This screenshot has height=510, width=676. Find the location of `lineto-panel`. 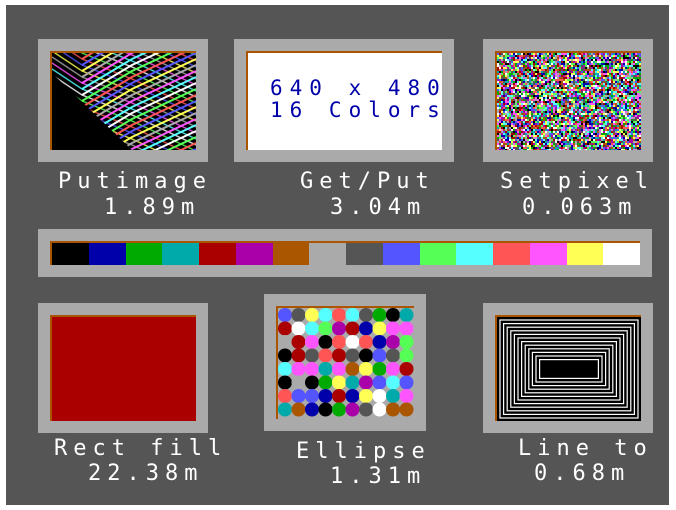

lineto-panel is located at coordinates (568, 368).